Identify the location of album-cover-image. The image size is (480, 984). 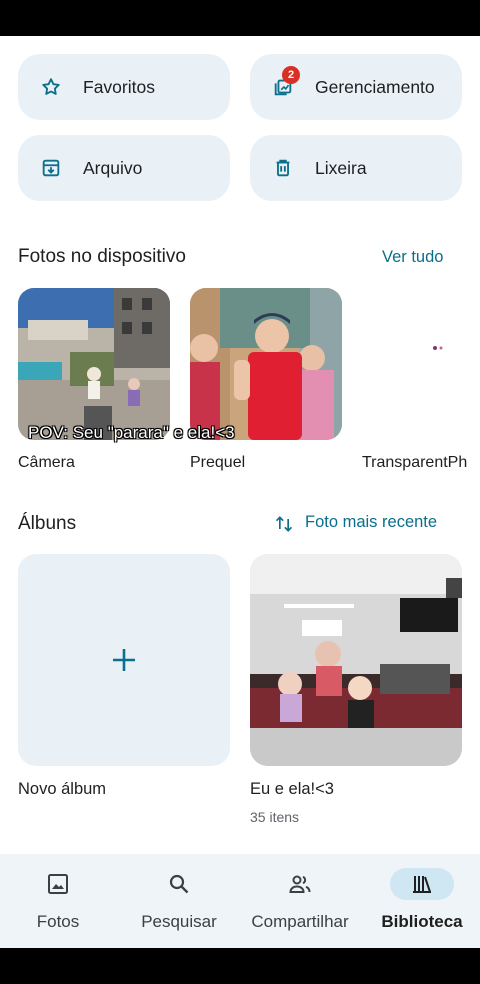
(356, 660).